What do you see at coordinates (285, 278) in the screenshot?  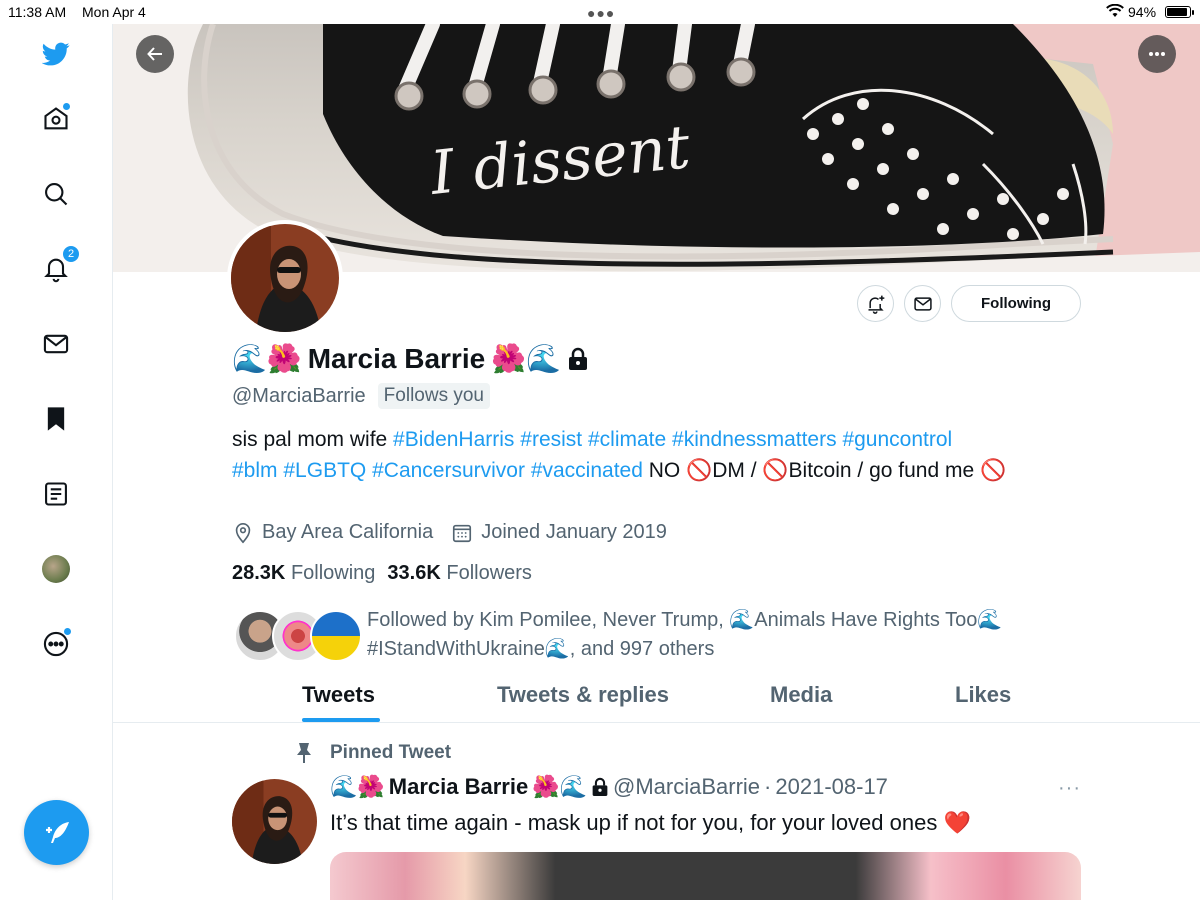 I see `profile-avatar-large` at bounding box center [285, 278].